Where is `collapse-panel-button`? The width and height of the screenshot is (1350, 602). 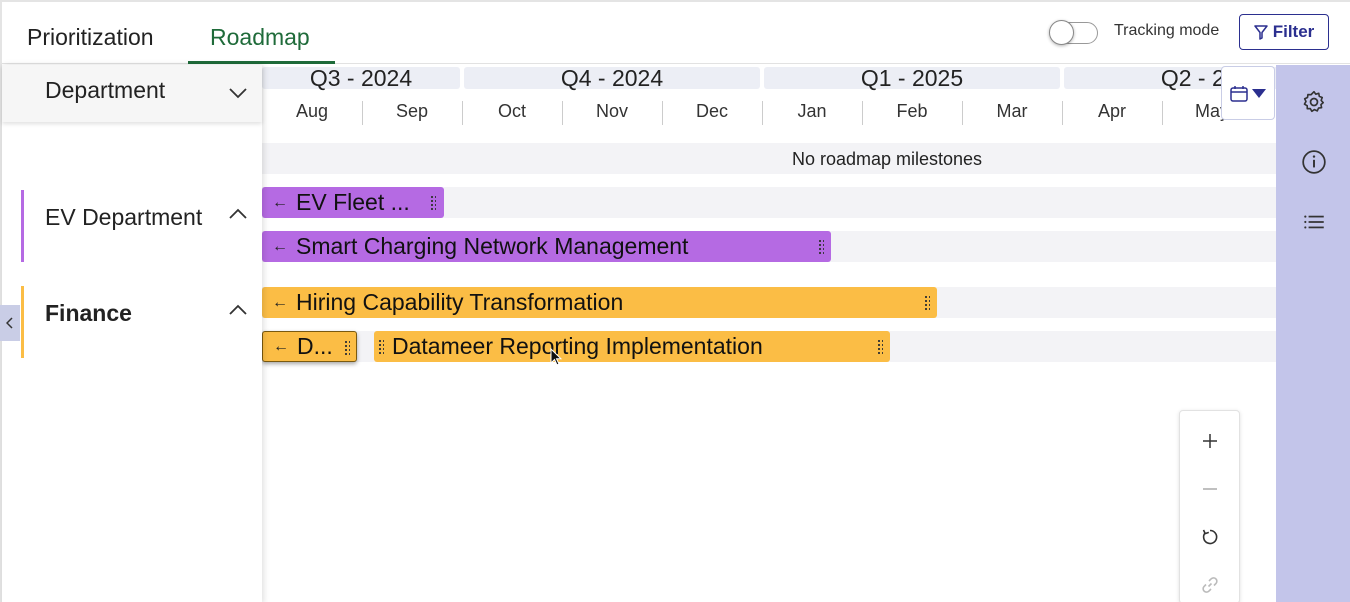 collapse-panel-button is located at coordinates (10, 323).